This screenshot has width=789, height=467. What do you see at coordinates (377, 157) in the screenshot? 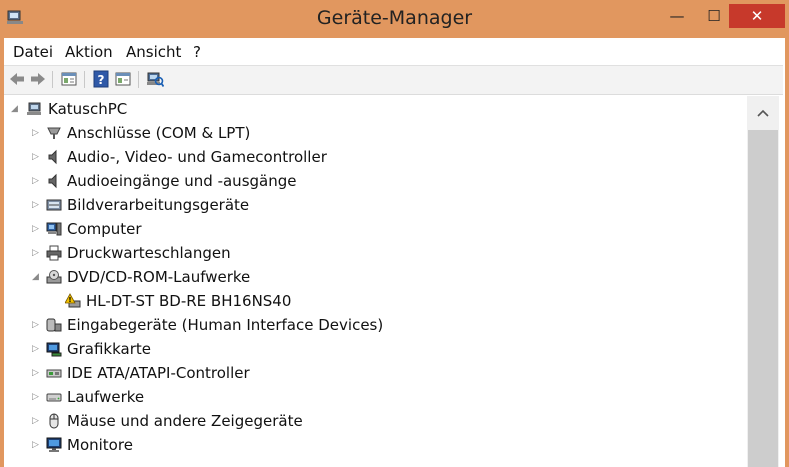
I see `tree-item: ▷ Audio-, Video- und Gamecontroller` at bounding box center [377, 157].